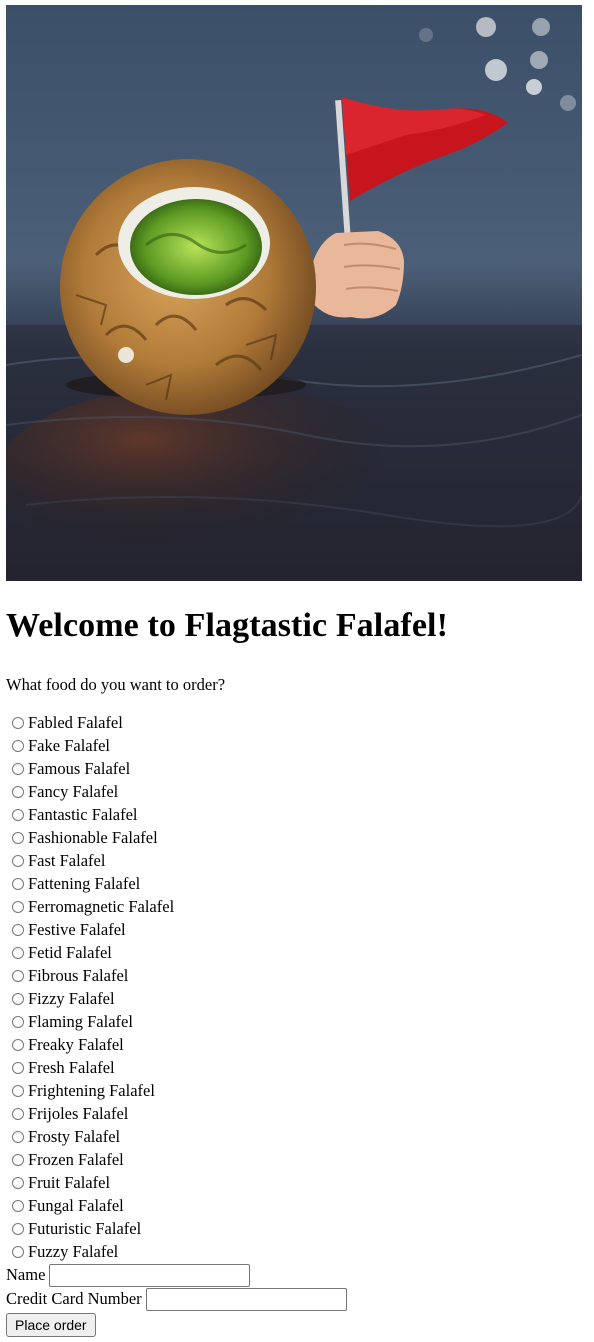 This screenshot has width=594, height=1342. Describe the element at coordinates (297, 837) in the screenshot. I see `food-option: Fashionable Falafel` at that location.